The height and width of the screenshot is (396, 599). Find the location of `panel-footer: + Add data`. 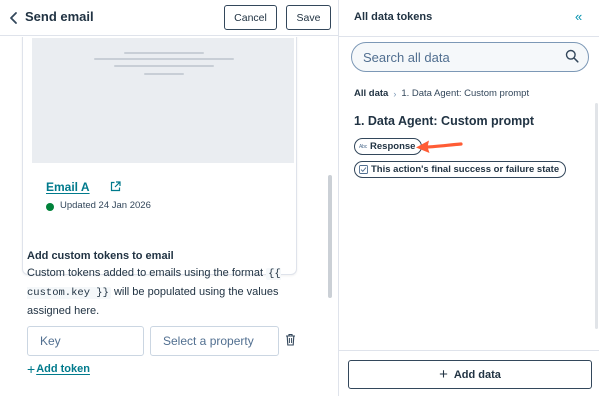

panel-footer: + Add data is located at coordinates (469, 373).